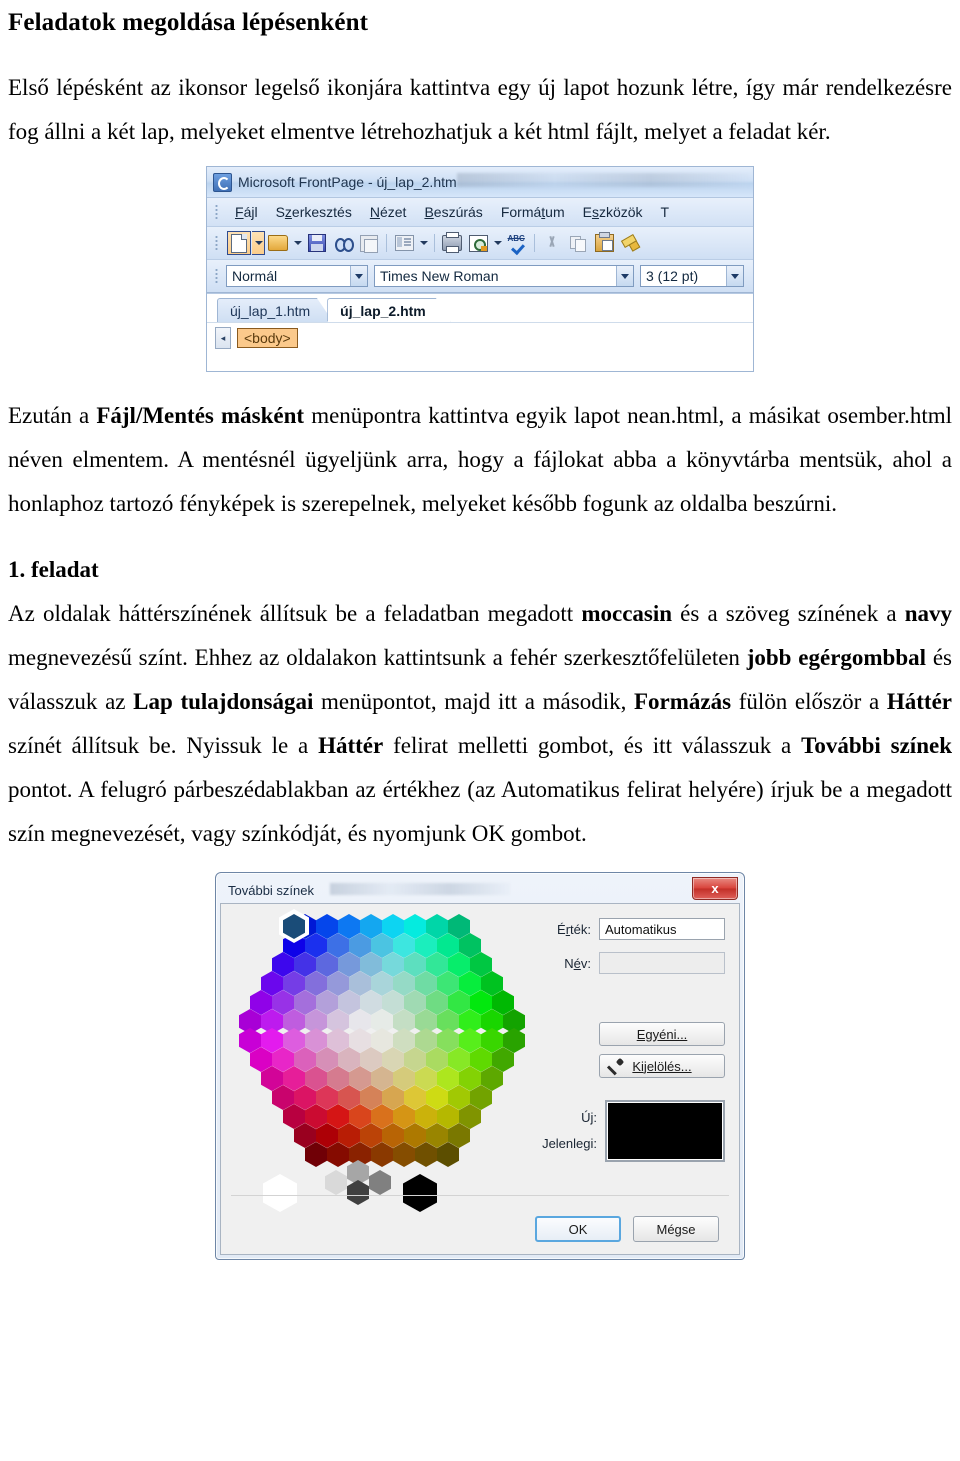 The width and height of the screenshot is (960, 1461). What do you see at coordinates (317, 243) in the screenshot?
I see `save-icon` at bounding box center [317, 243].